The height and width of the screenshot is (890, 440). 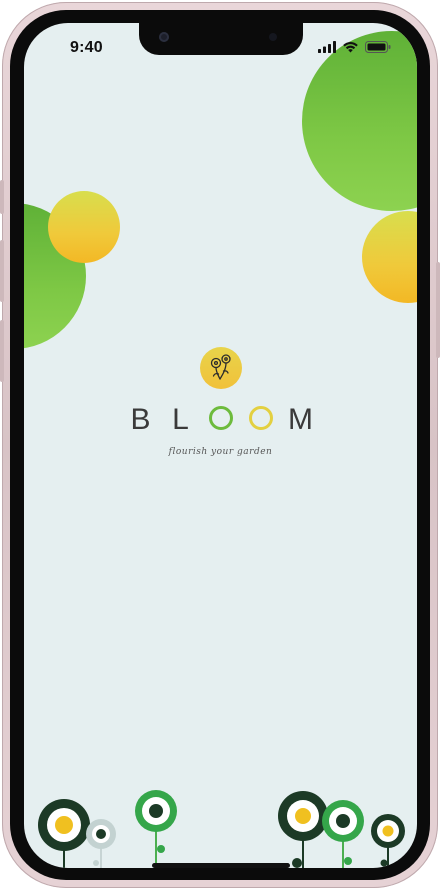 What do you see at coordinates (221, 368) in the screenshot?
I see `flower-pair-icon` at bounding box center [221, 368].